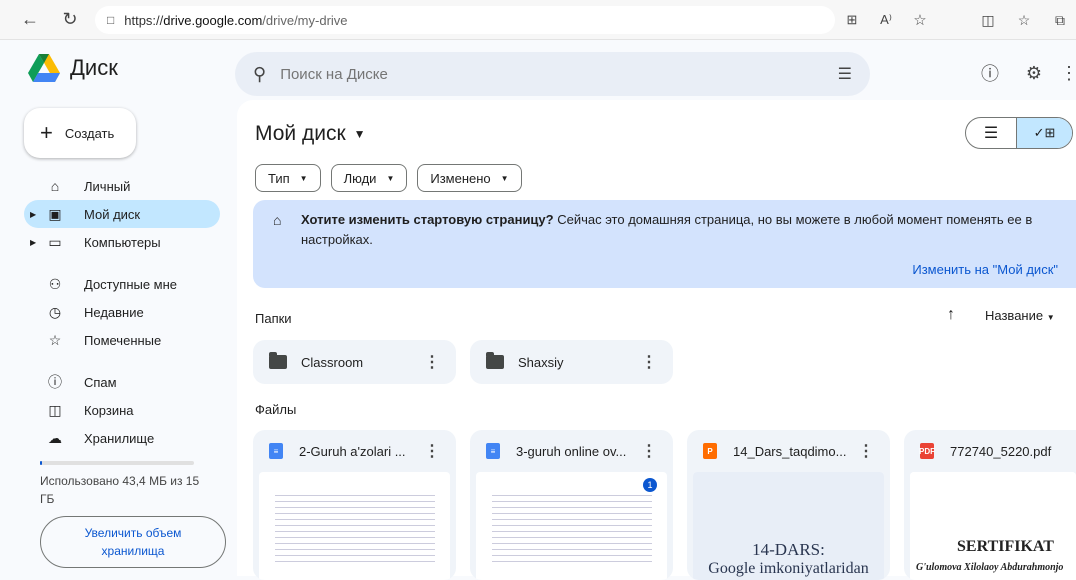  I want to click on browser-actions: ◫ ☆ ⧉, so click(1024, 20).